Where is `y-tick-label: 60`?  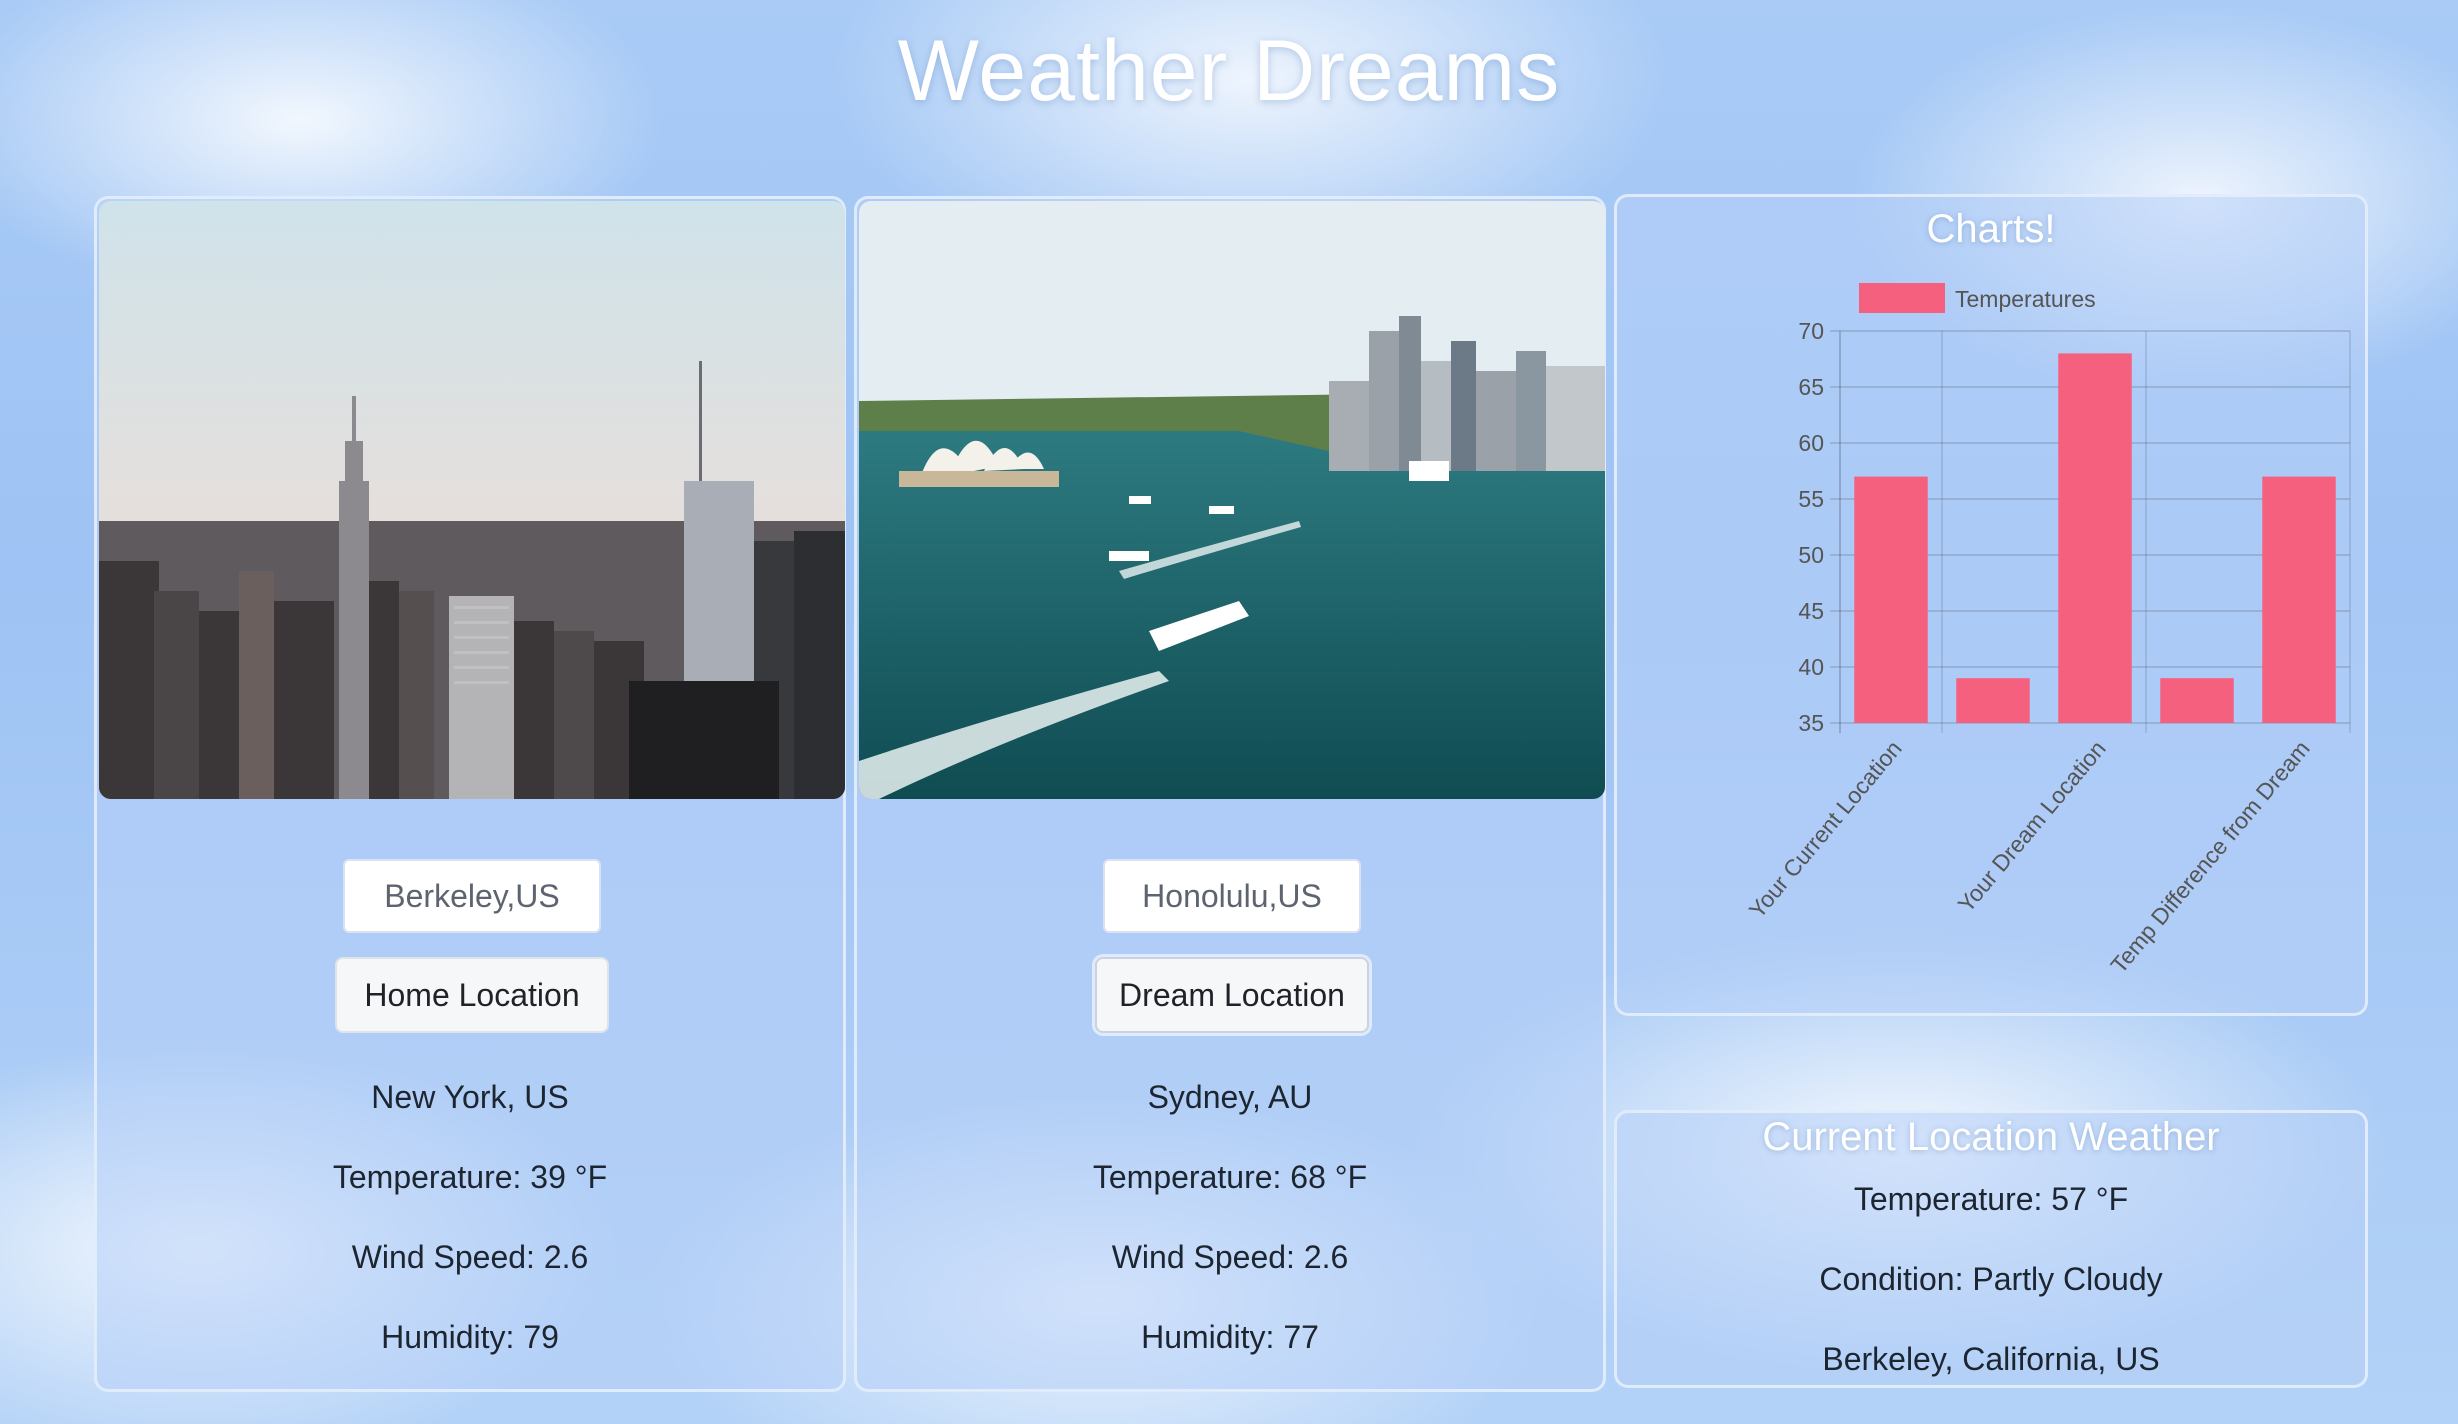
y-tick-label: 60 is located at coordinates (1811, 443).